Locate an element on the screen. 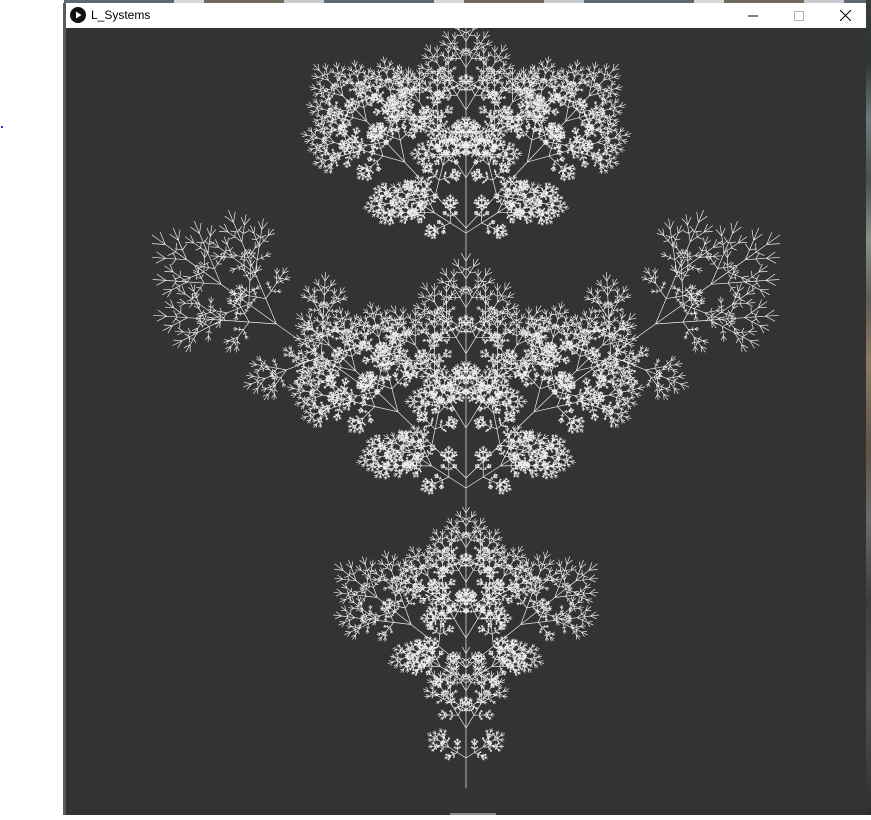  minimize-icon is located at coordinates (753, 15).